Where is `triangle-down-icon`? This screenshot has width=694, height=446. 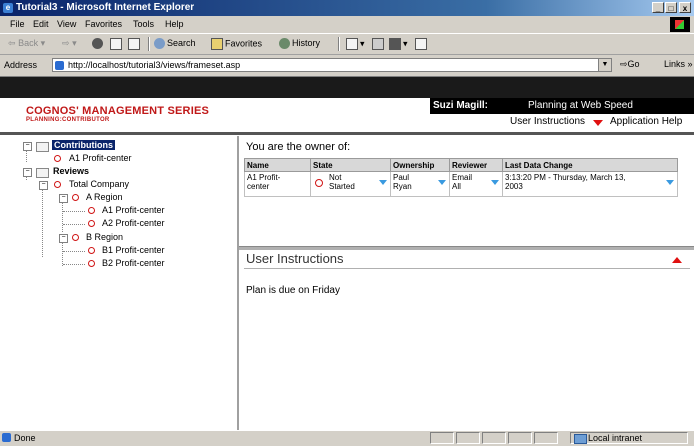 triangle-down-icon is located at coordinates (598, 123).